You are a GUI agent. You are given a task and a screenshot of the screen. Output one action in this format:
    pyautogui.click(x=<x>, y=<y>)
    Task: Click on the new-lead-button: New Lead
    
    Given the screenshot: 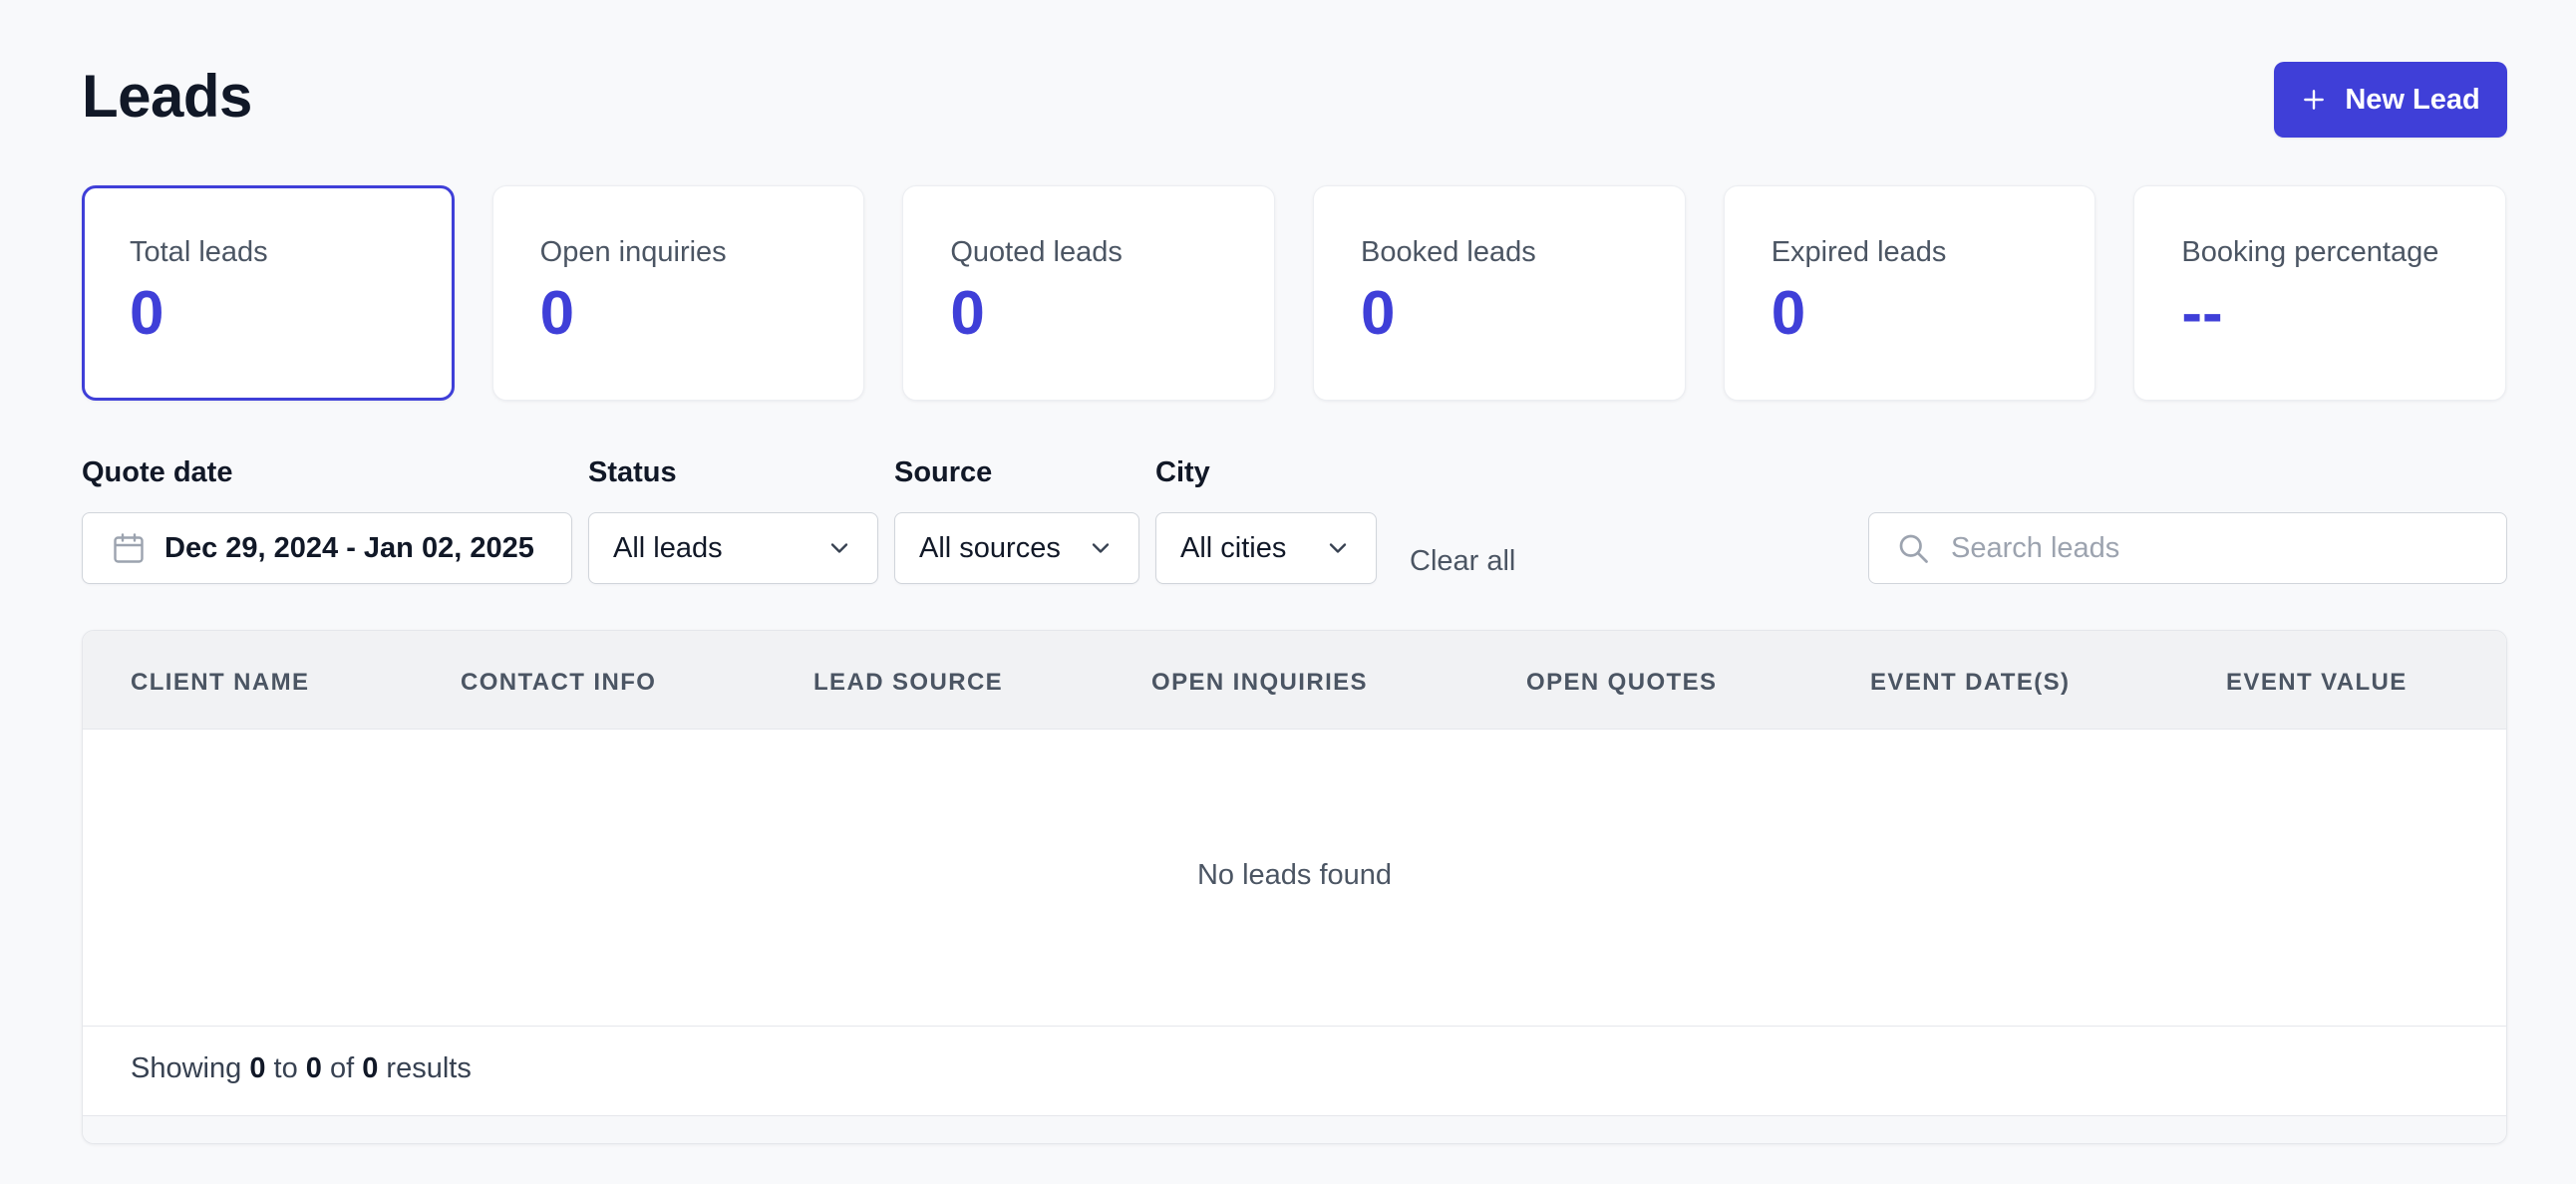 What is the action you would take?
    pyautogui.click(x=2390, y=100)
    